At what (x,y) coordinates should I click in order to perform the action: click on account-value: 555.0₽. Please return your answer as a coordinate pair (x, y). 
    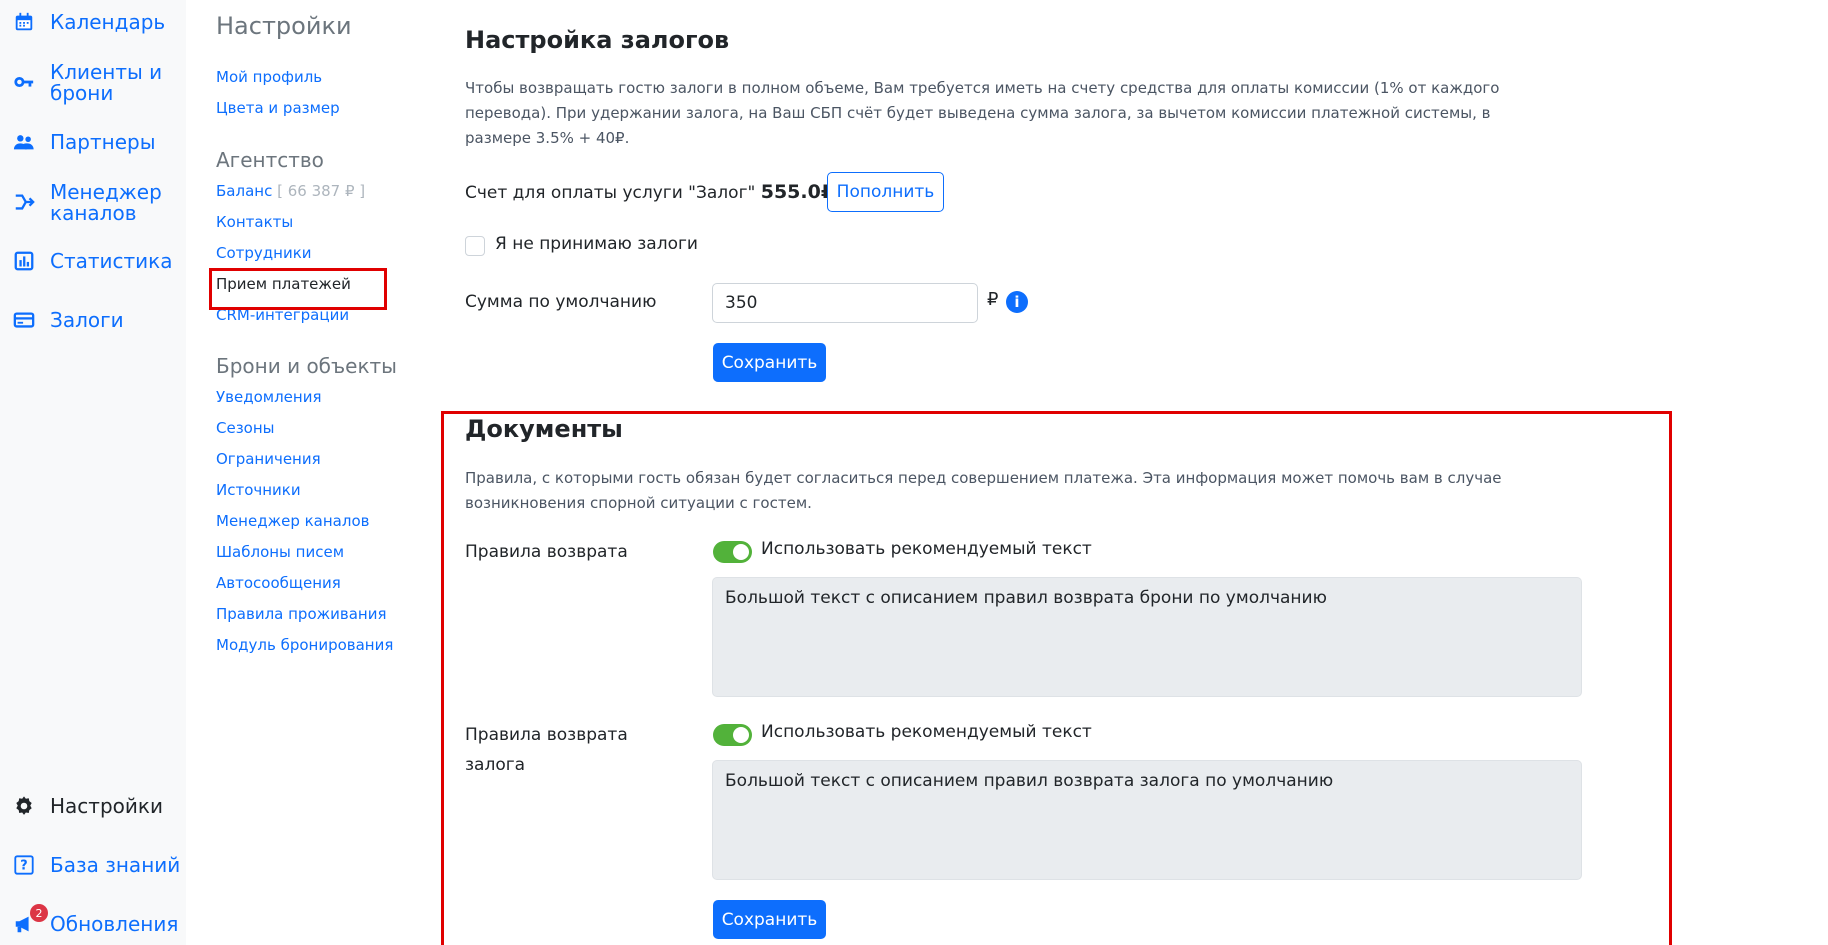
    Looking at the image, I should click on (797, 192).